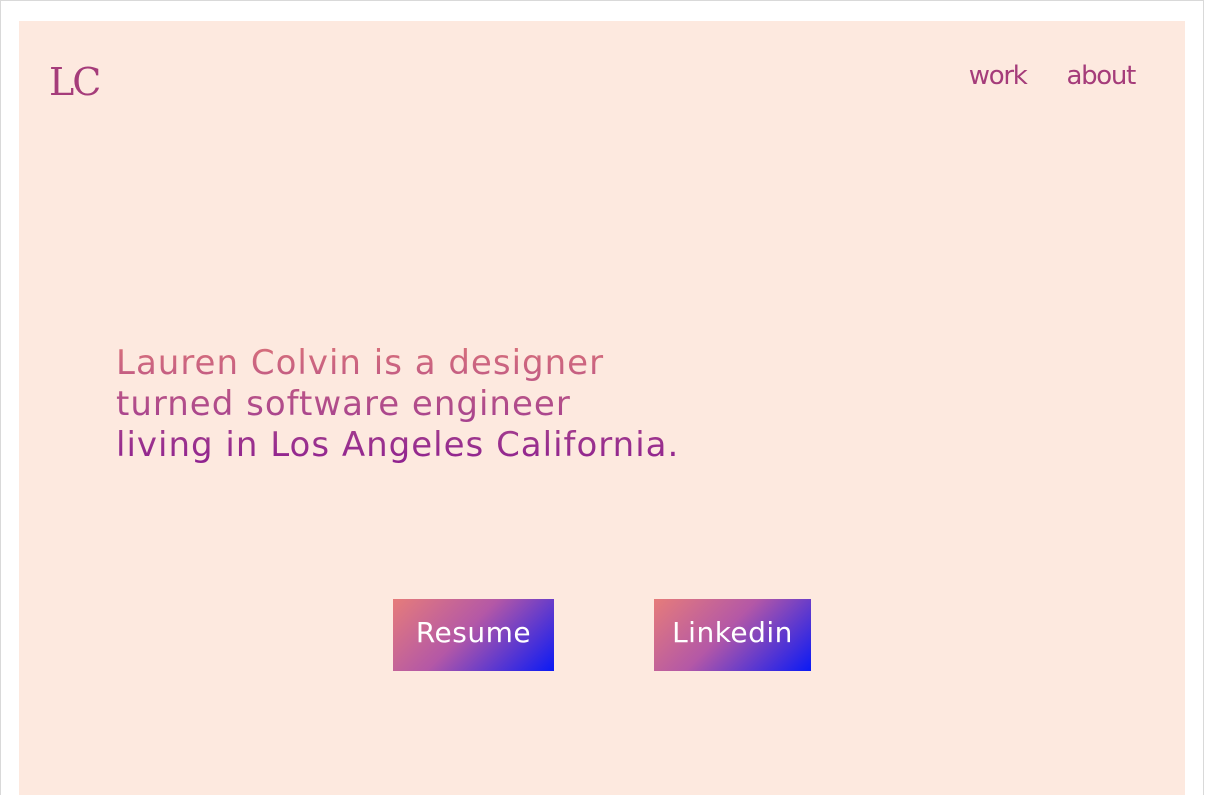  What do you see at coordinates (75, 82) in the screenshot?
I see `logo: LC` at bounding box center [75, 82].